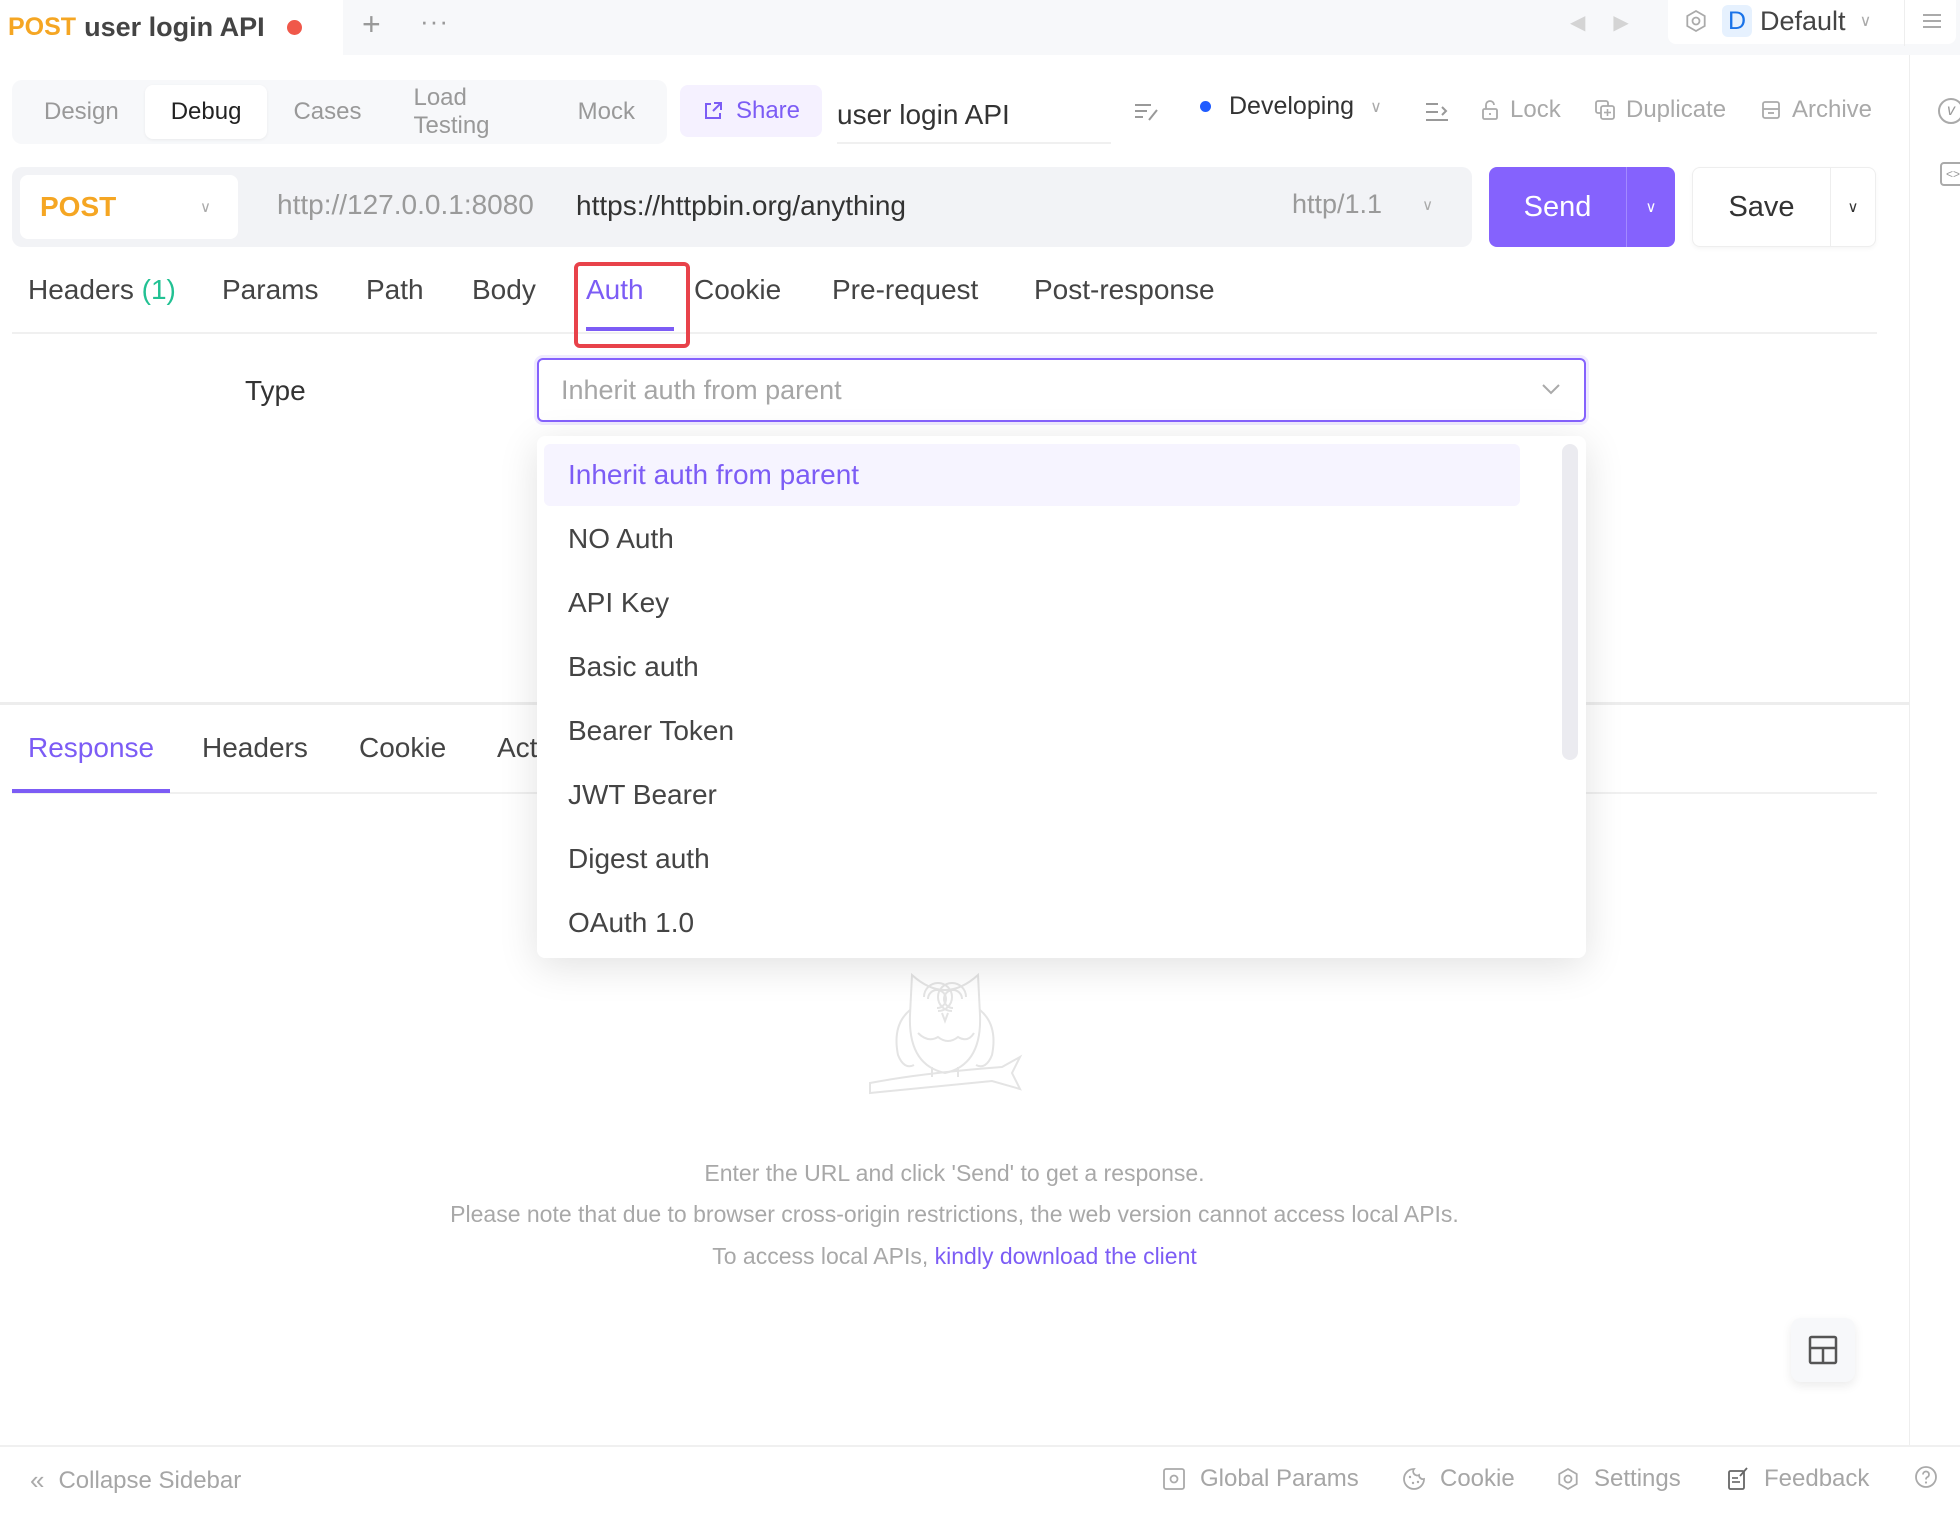  I want to click on tab-response-actual-request: Act, so click(517, 748).